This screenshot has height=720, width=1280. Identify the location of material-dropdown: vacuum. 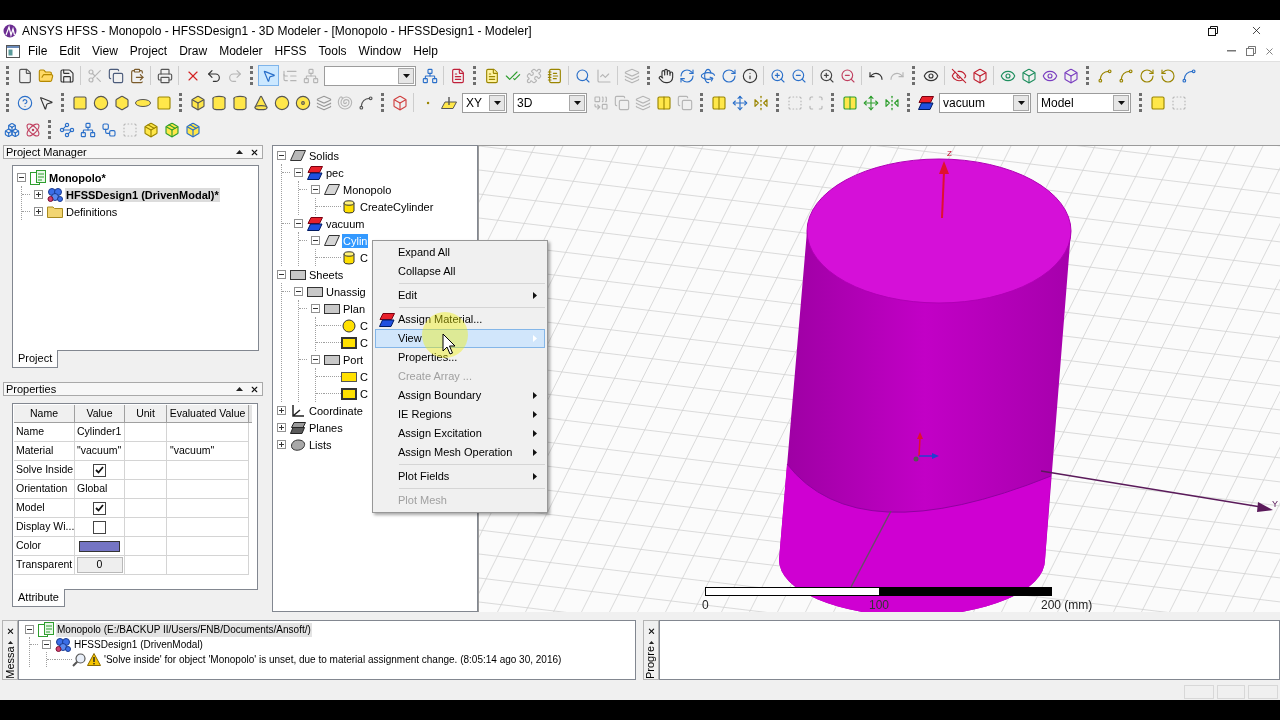
(985, 102).